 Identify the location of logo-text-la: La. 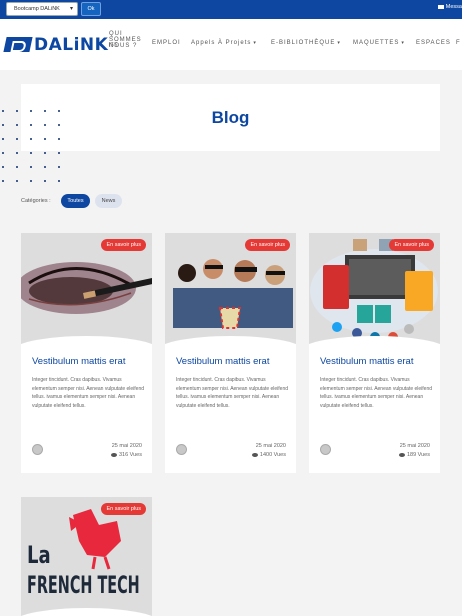
(39, 555).